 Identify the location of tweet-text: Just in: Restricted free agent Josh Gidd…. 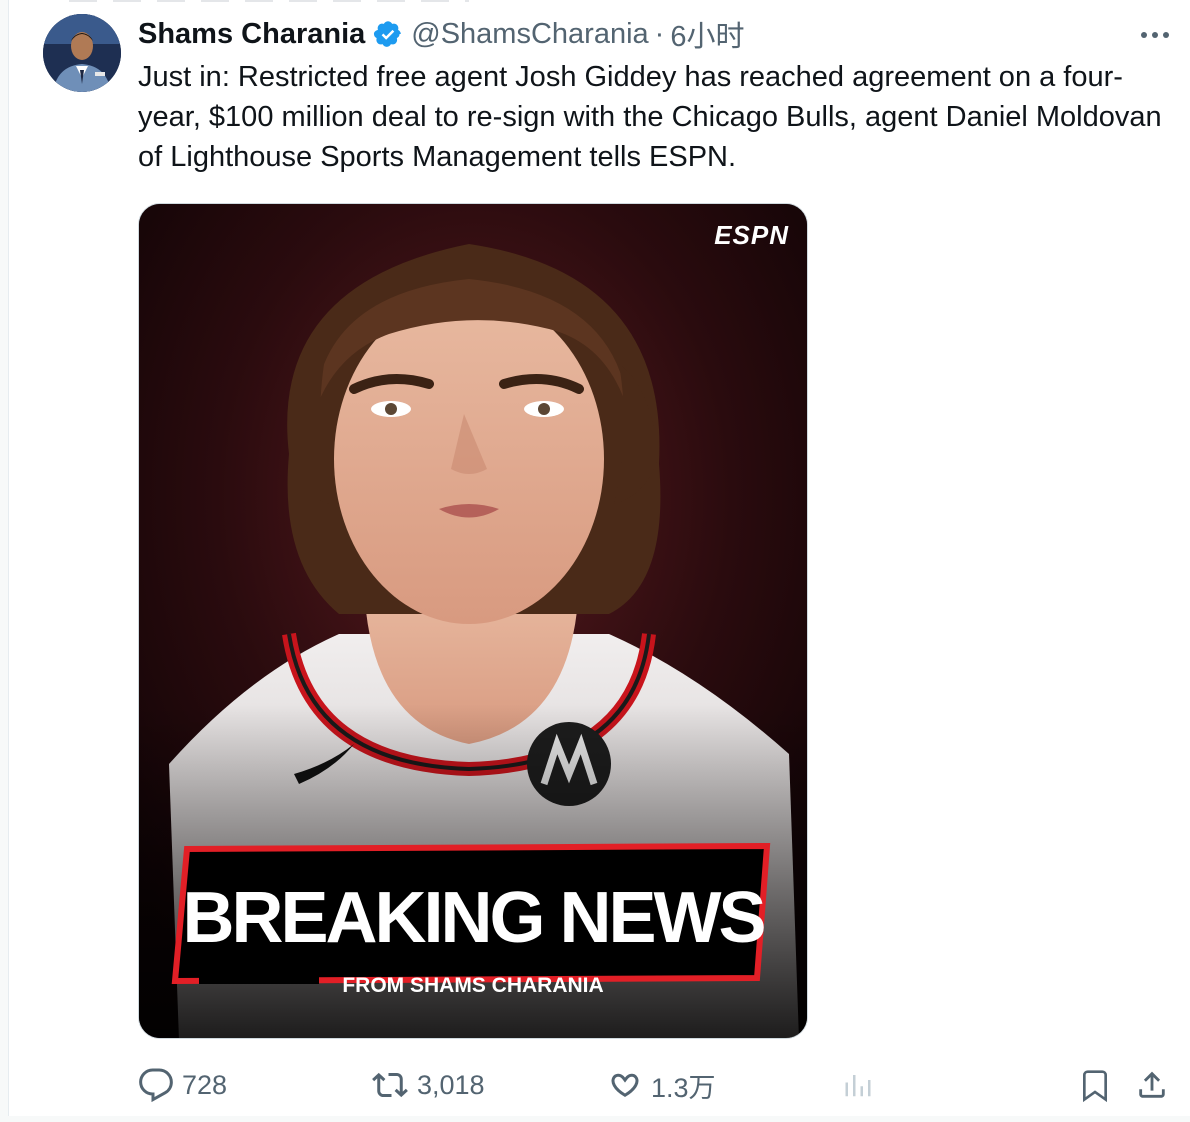
(650, 117).